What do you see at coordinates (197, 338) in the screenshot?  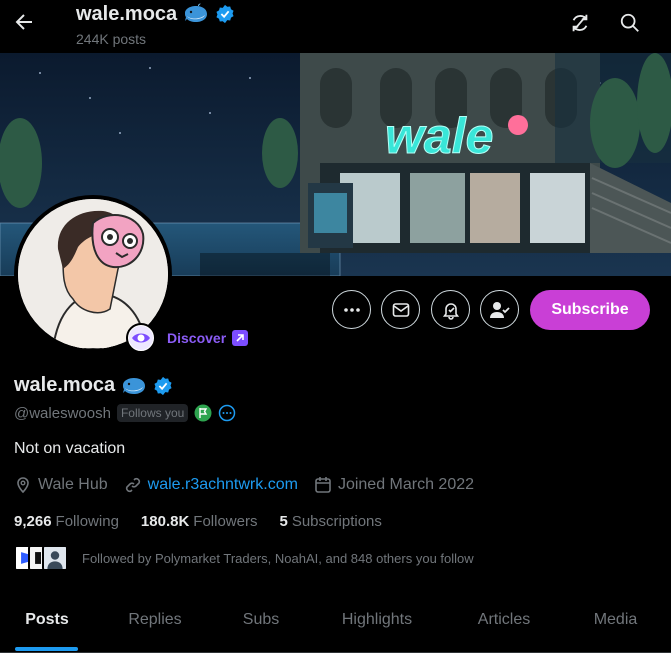 I see `discover-label: Discover` at bounding box center [197, 338].